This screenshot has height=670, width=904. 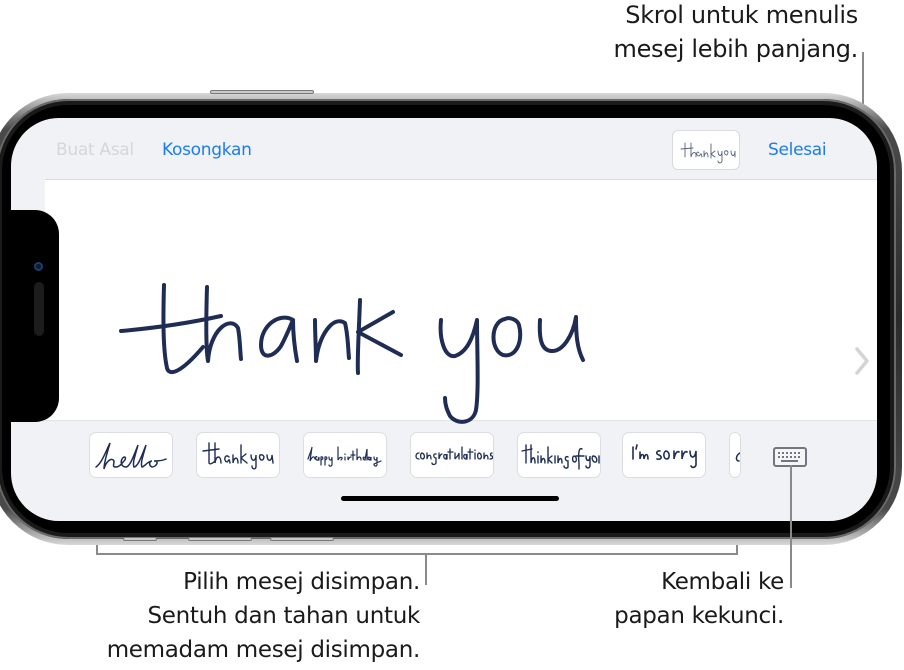 I want to click on keyboard-icon, so click(x=789, y=457).